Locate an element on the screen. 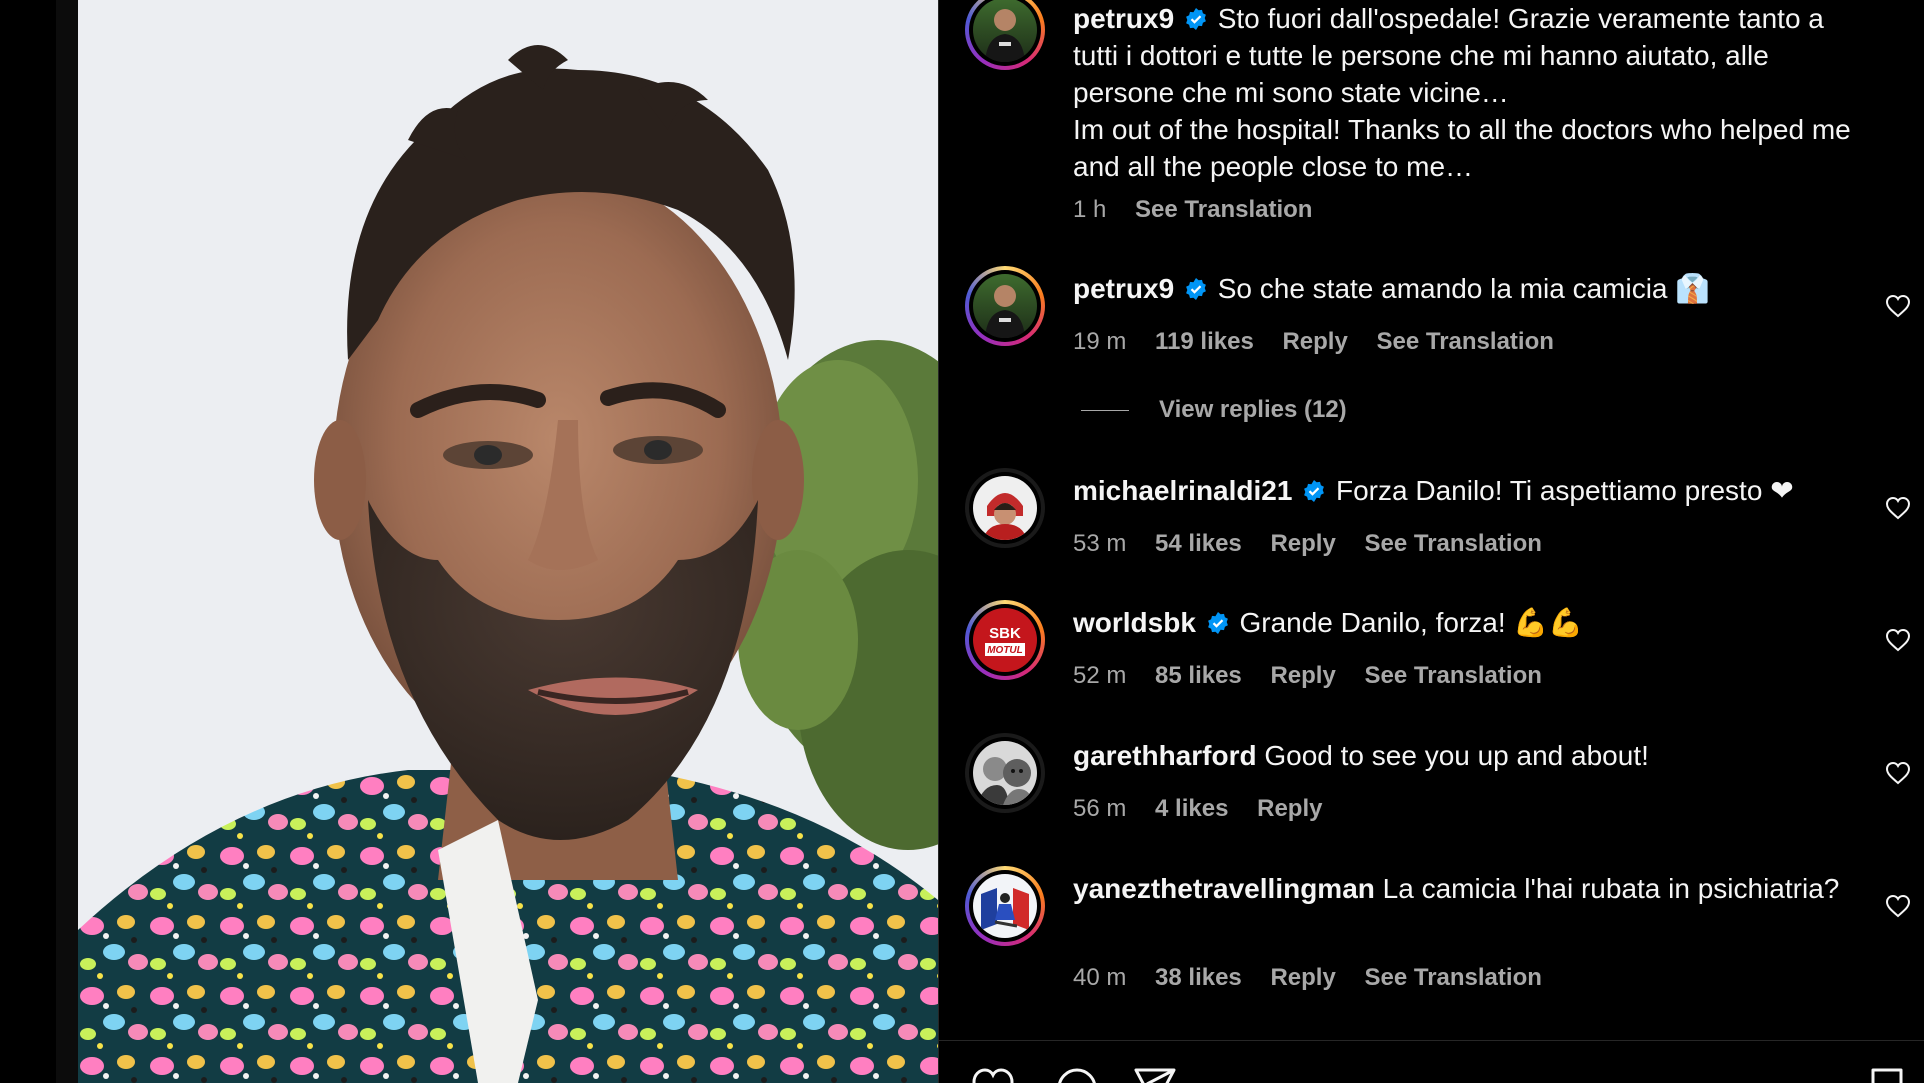 This screenshot has width=1924, height=1083. comment-time: 52 m is located at coordinates (1100, 675).